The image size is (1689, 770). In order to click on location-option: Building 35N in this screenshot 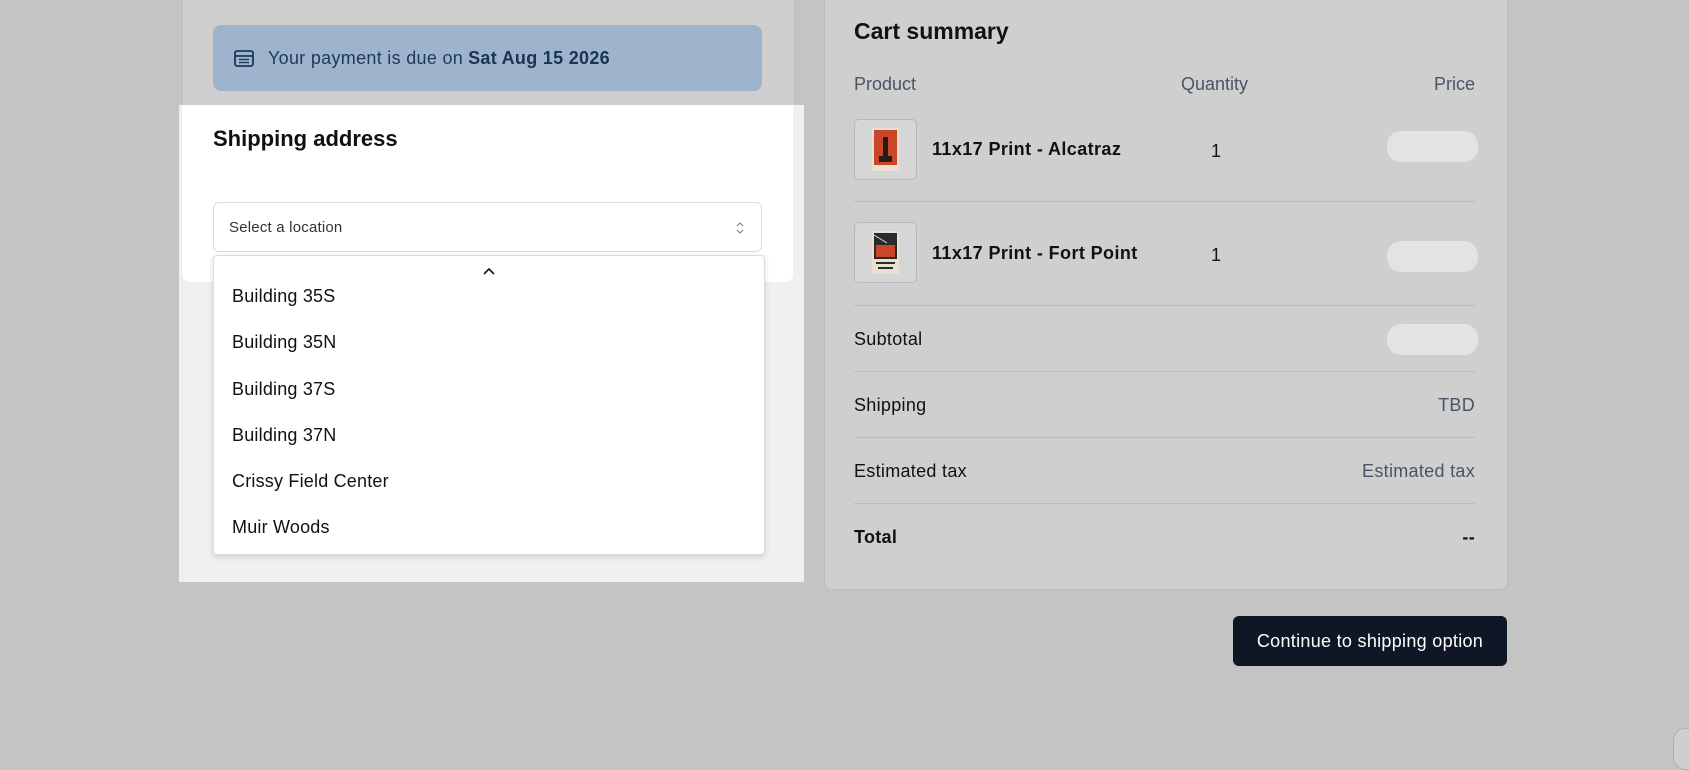, I will do `click(284, 342)`.